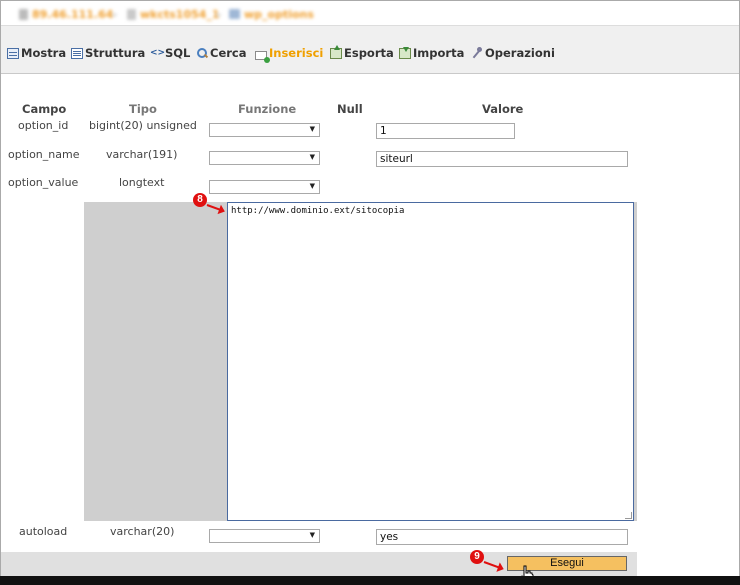 This screenshot has width=740, height=585. What do you see at coordinates (405, 52) in the screenshot?
I see `import-icon` at bounding box center [405, 52].